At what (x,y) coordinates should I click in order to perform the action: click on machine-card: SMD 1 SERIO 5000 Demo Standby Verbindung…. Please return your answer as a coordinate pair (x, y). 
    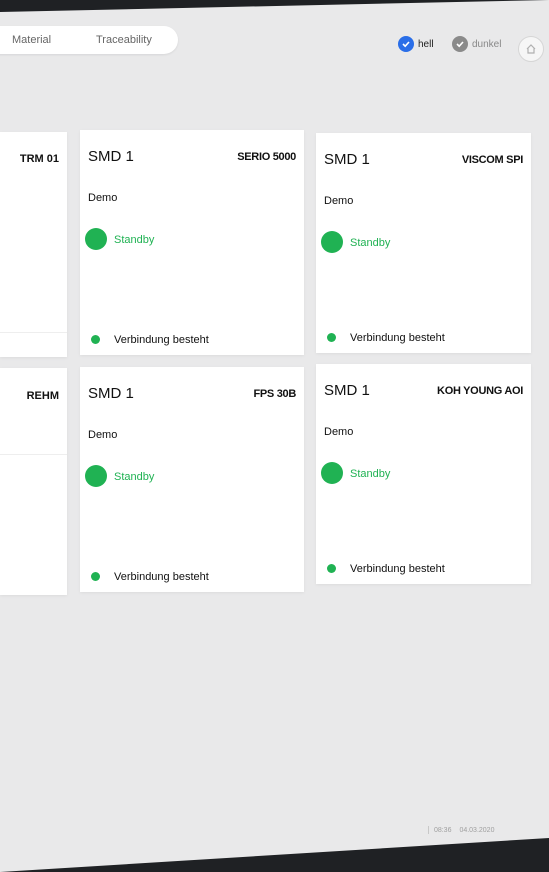
    Looking at the image, I should click on (192, 242).